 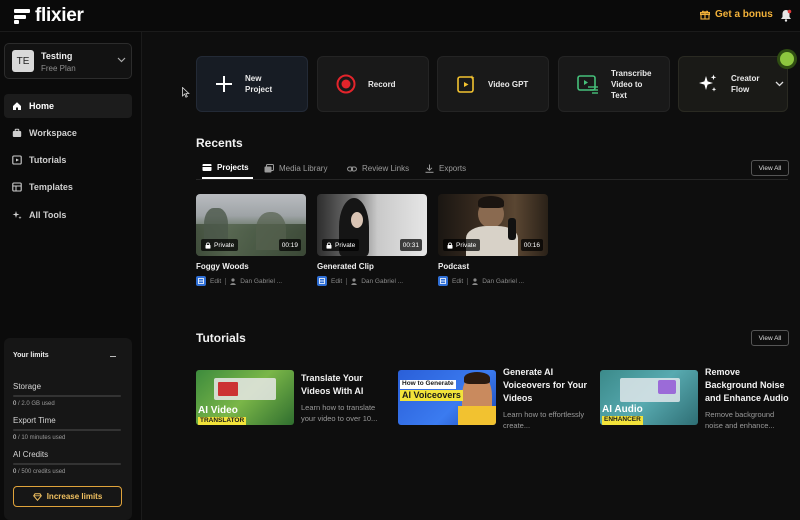 What do you see at coordinates (400, 16) in the screenshot?
I see `top-bar: flixier Get a bonus` at bounding box center [400, 16].